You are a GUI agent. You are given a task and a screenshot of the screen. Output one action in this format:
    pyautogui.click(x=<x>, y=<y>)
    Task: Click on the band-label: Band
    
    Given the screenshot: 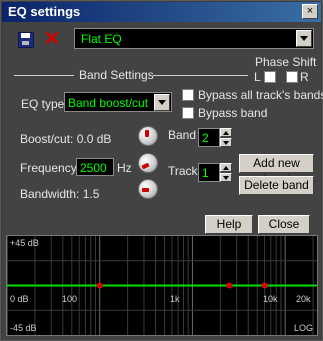 What is the action you would take?
    pyautogui.click(x=182, y=135)
    